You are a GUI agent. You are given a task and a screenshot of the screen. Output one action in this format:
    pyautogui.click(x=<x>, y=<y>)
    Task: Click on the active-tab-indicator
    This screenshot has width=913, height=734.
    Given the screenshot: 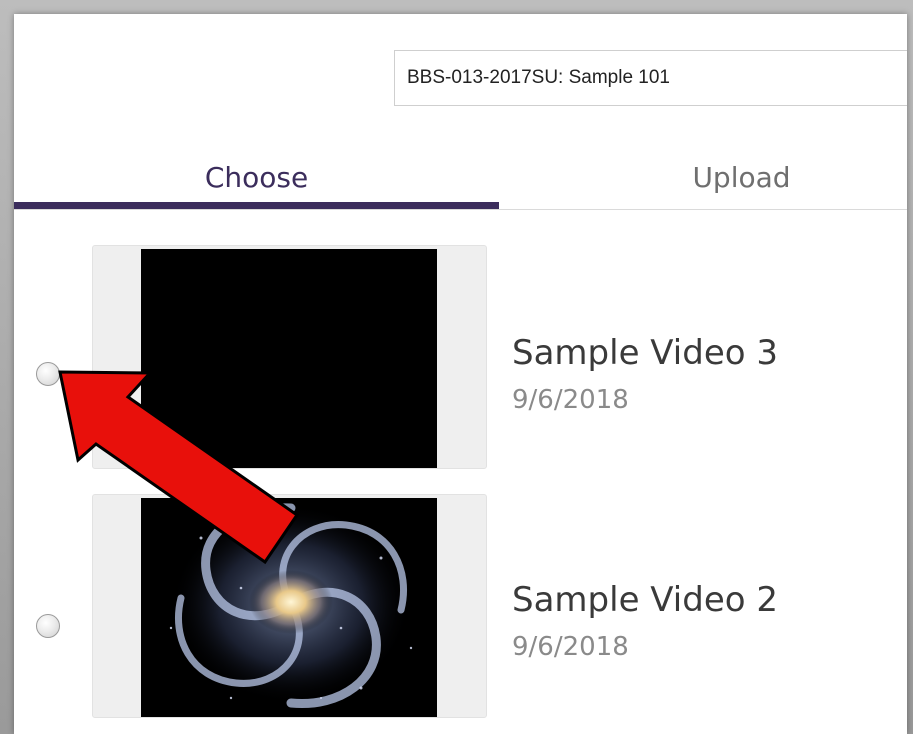 What is the action you would take?
    pyautogui.click(x=256, y=205)
    